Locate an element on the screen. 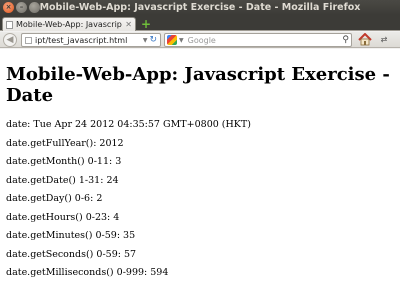  seconds-output-line: date.getSeconds() 0-59: 57 is located at coordinates (71, 254).